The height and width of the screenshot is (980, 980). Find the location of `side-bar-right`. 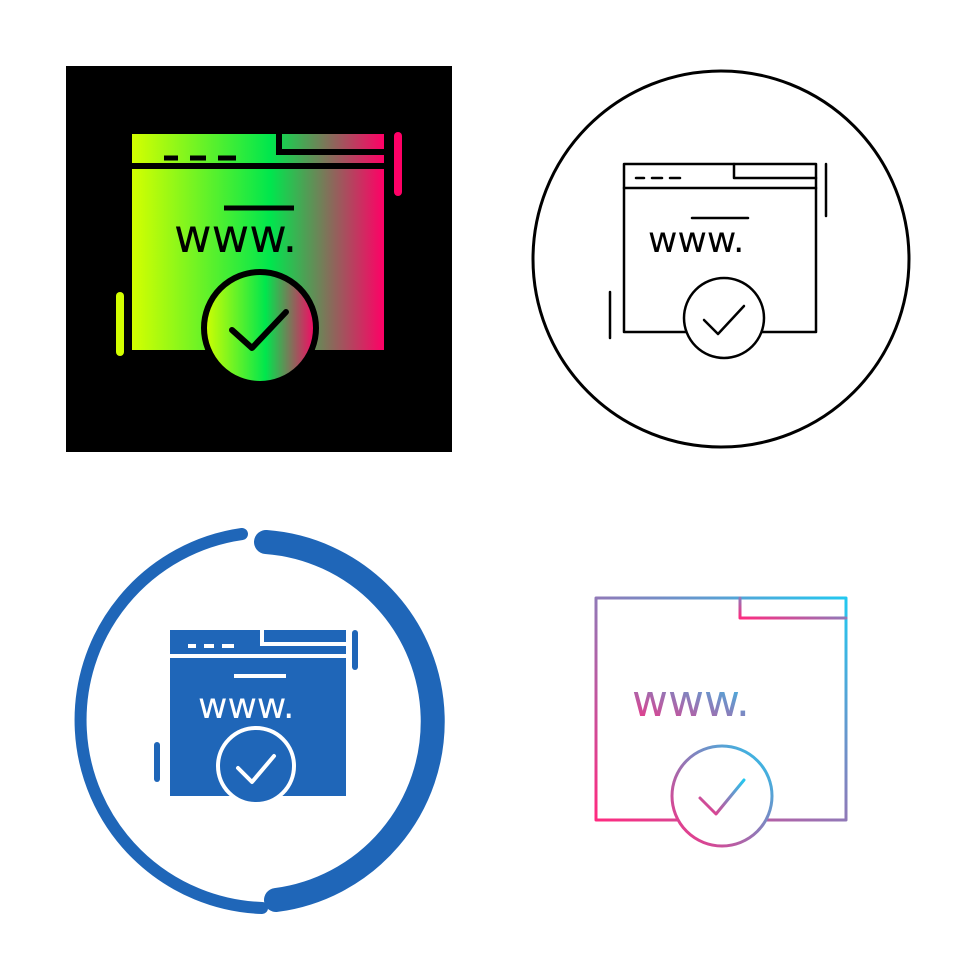

side-bar-right is located at coordinates (398, 164).